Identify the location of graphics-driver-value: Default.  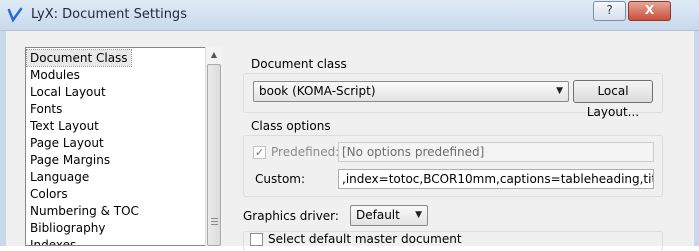
(378, 215).